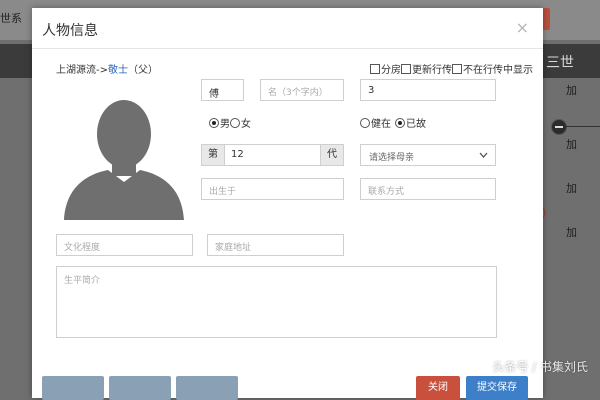 The image size is (600, 400). Describe the element at coordinates (393, 122) in the screenshot. I see `life-status-radio-group: 健在 已故` at that location.